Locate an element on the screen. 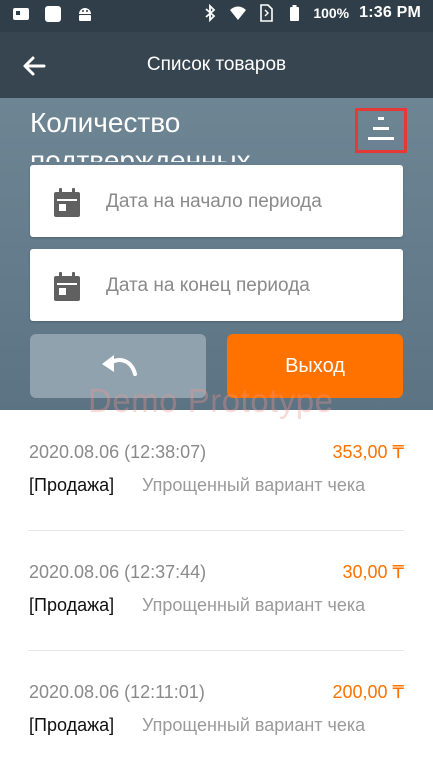 The width and height of the screenshot is (433, 770). android-icon is located at coordinates (85, 14).